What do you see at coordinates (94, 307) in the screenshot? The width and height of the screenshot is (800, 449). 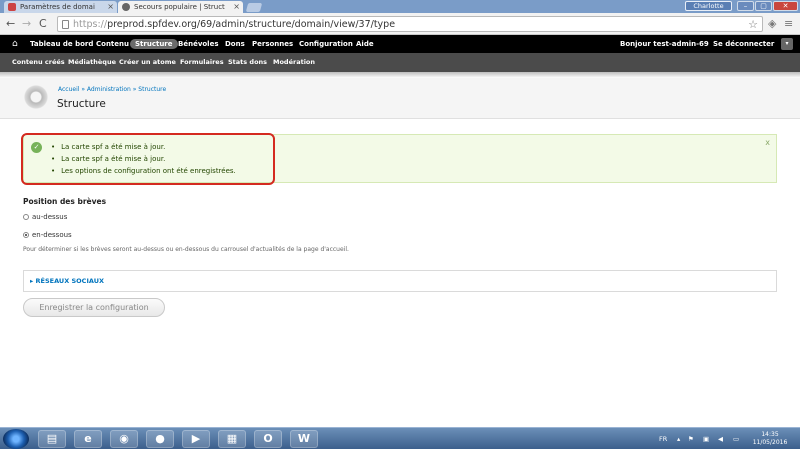 I see `save-configuration-button: Enregistrer la configuration` at bounding box center [94, 307].